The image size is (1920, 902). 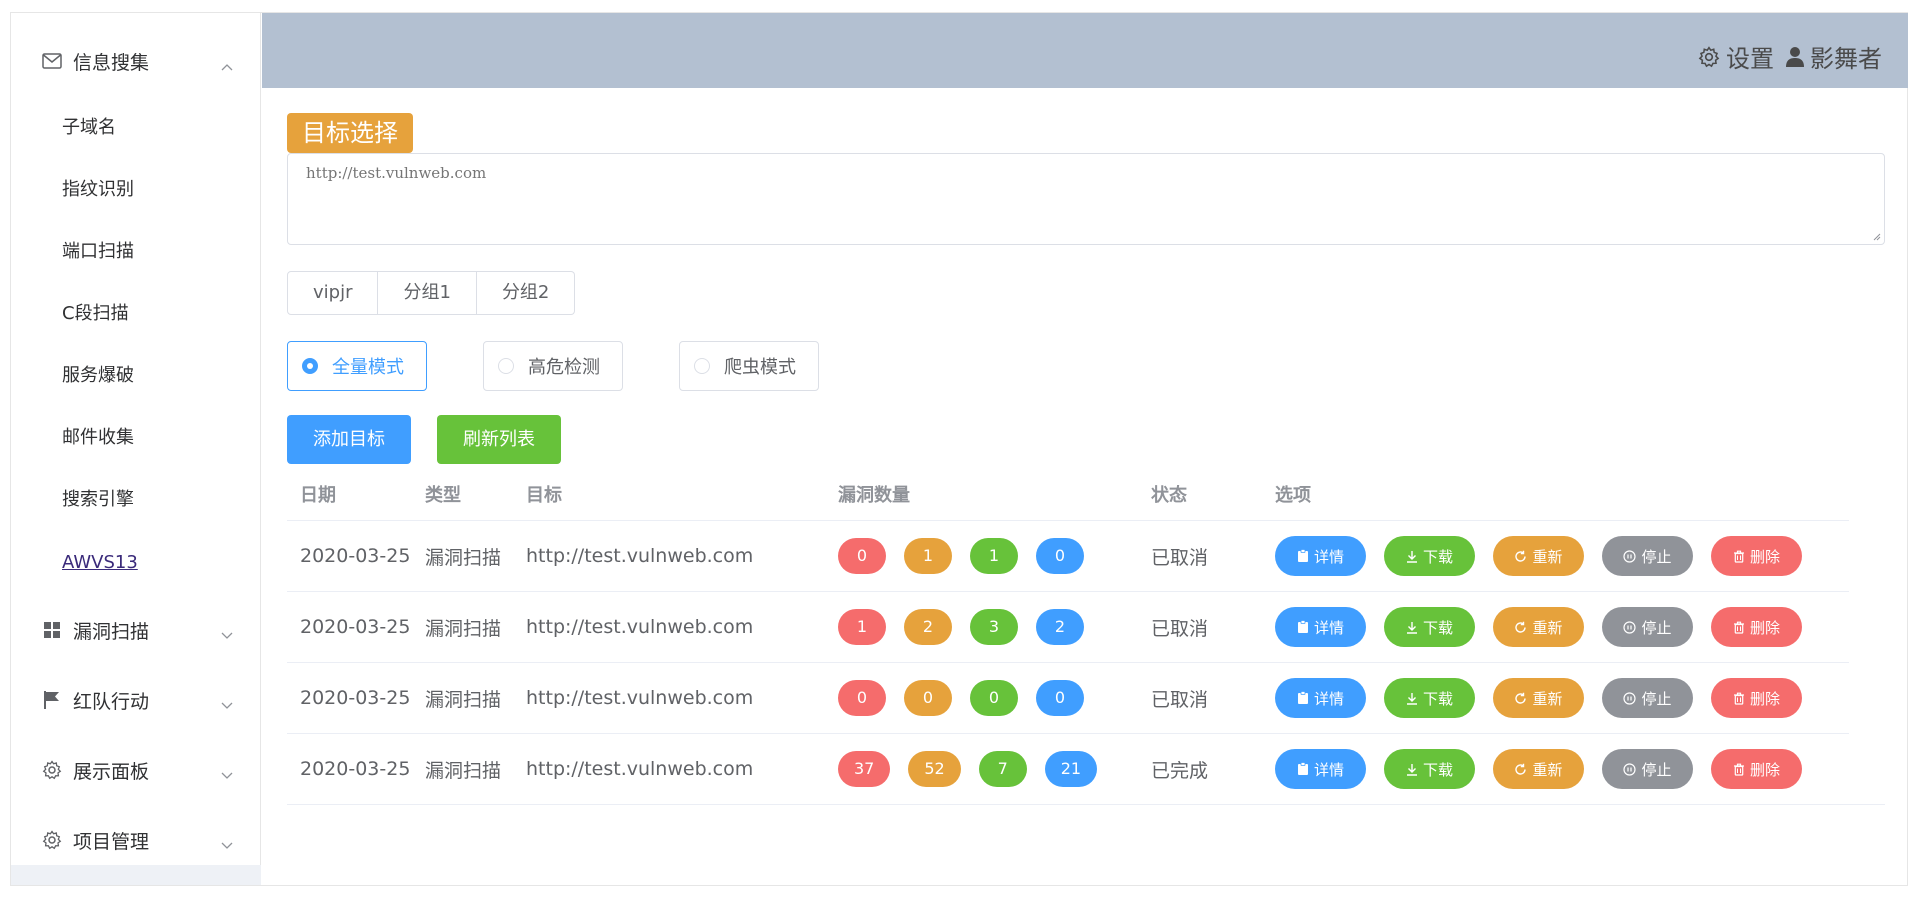 What do you see at coordinates (136, 126) in the screenshot?
I see `sidebar-item-subdomain: 子域名` at bounding box center [136, 126].